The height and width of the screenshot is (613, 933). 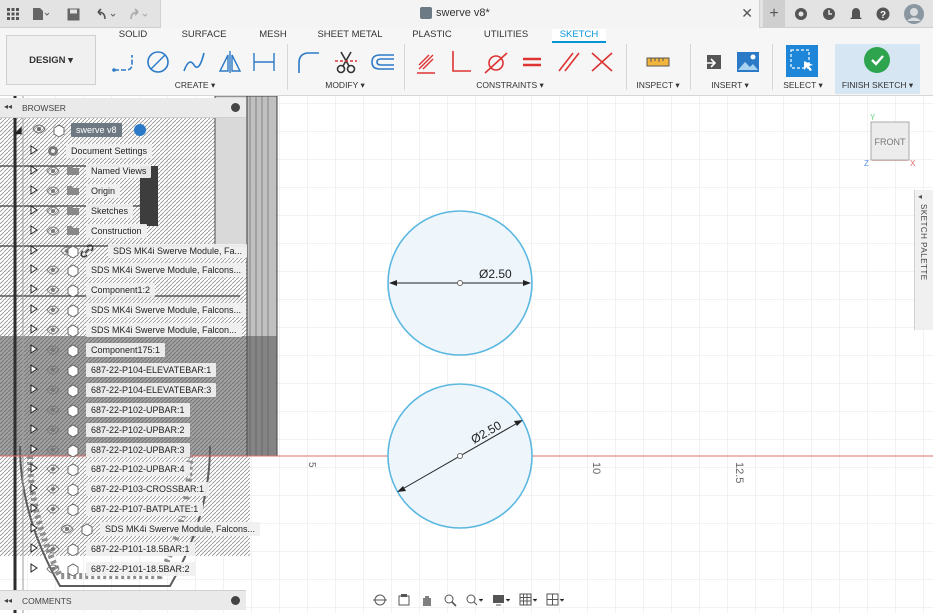 What do you see at coordinates (51, 60) in the screenshot?
I see `design-workspace-button: DESIGN ▾` at bounding box center [51, 60].